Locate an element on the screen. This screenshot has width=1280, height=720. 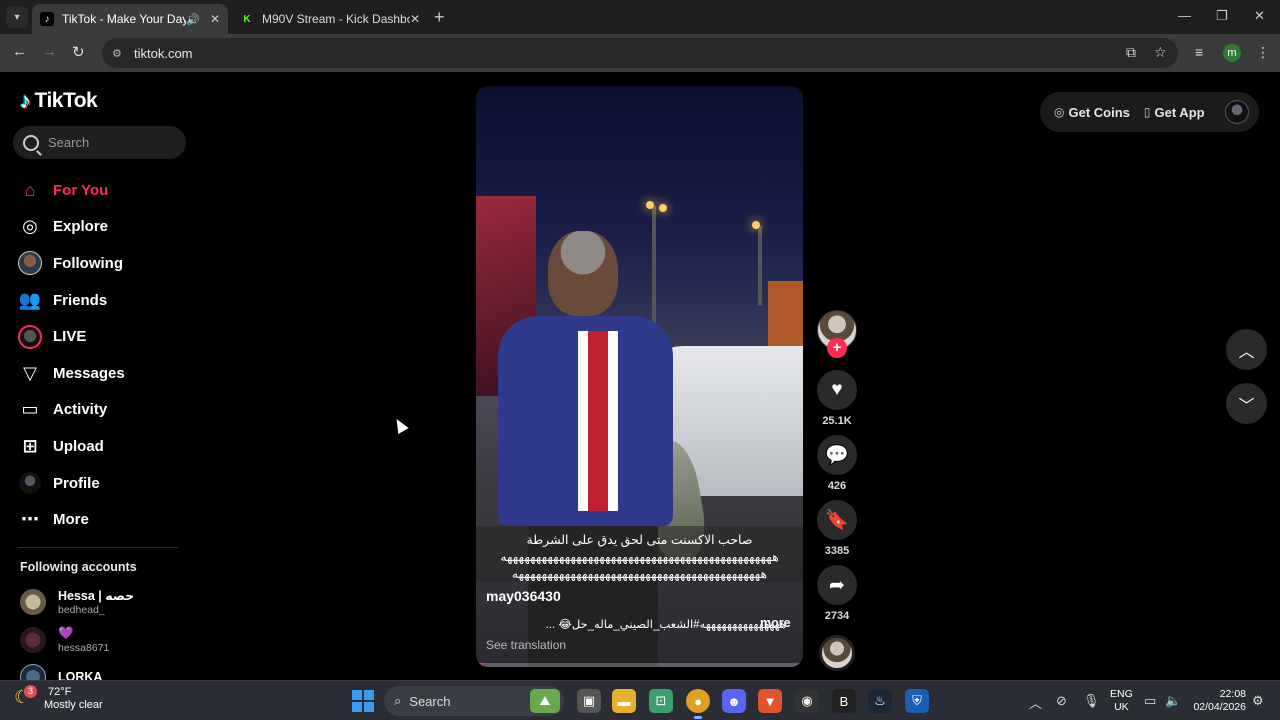
system-clock: 22:08 02/04/2026 is located at coordinates (1219, 701).